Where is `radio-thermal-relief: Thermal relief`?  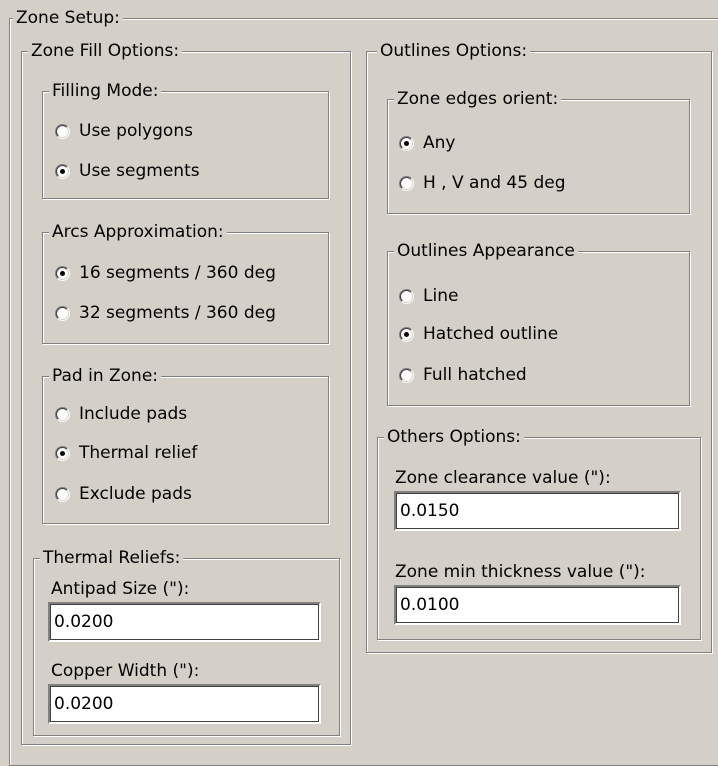 radio-thermal-relief: Thermal relief is located at coordinates (126, 453).